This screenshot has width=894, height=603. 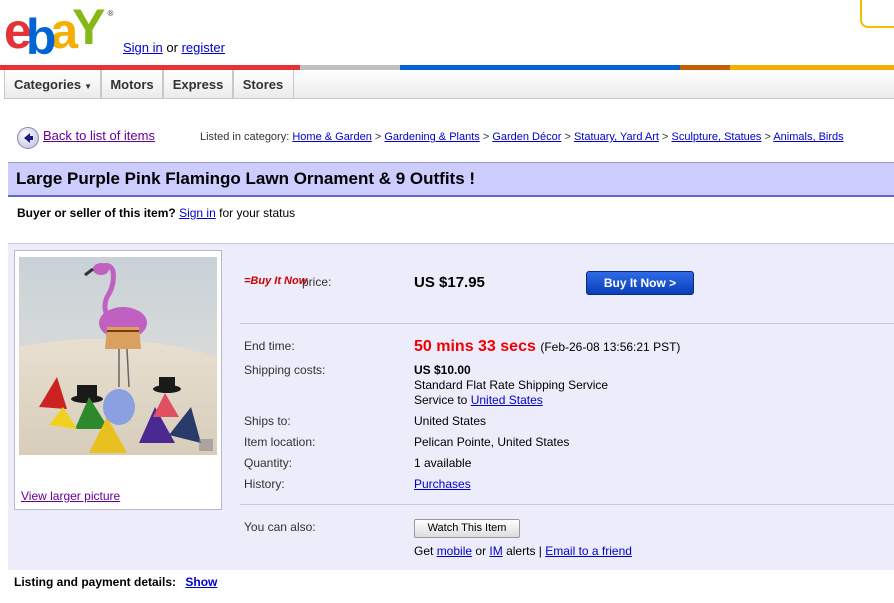 I want to click on ebay-logo: ebaY ®, so click(x=59, y=32).